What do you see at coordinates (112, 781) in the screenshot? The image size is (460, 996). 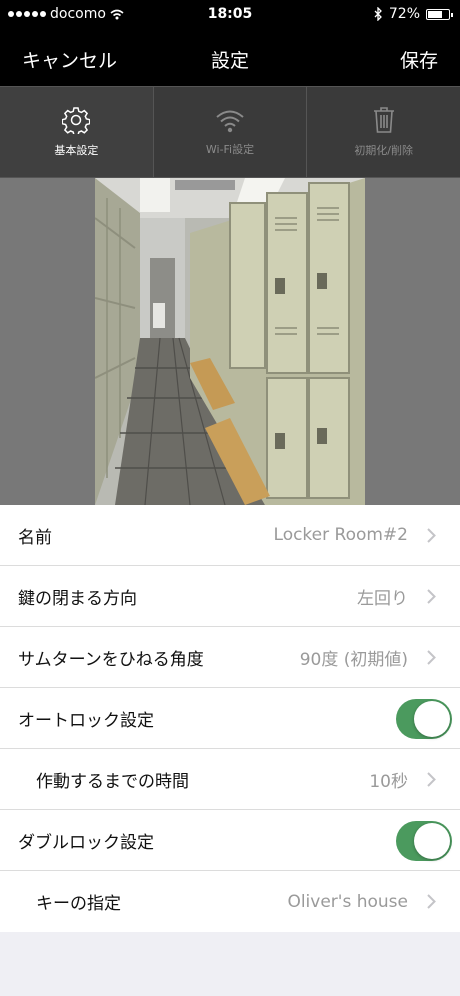 I see `setting-label: 作動するまでの時間` at bounding box center [112, 781].